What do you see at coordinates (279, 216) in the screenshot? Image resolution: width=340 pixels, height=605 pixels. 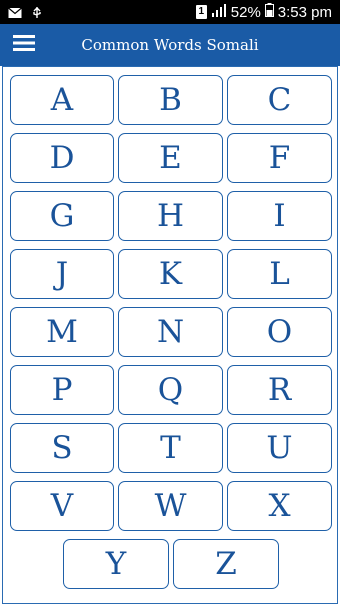 I see `letter-button-i: I` at bounding box center [279, 216].